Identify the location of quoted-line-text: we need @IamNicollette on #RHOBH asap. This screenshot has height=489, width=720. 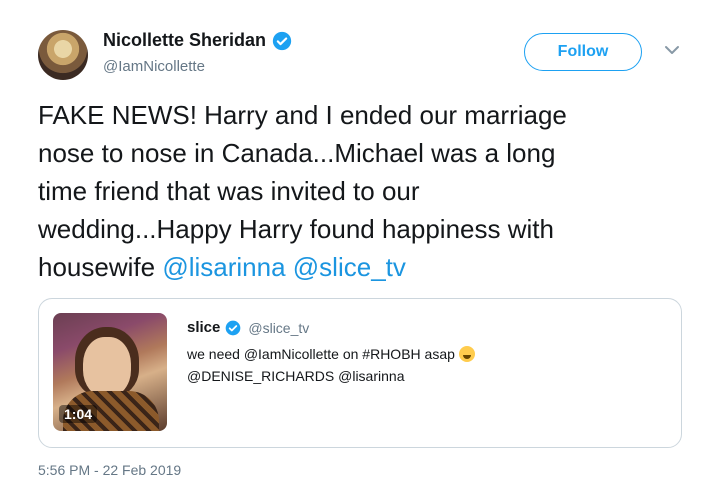
(321, 354).